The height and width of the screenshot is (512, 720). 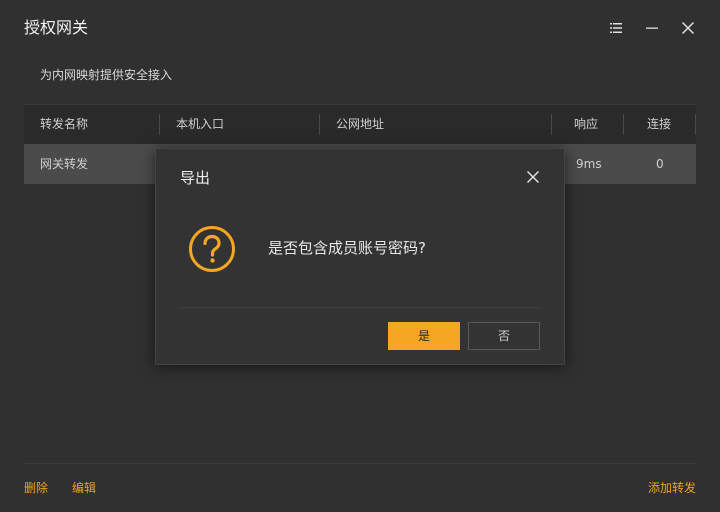 I want to click on window-subtitle: 为内网映射提供安全接入, so click(x=106, y=75).